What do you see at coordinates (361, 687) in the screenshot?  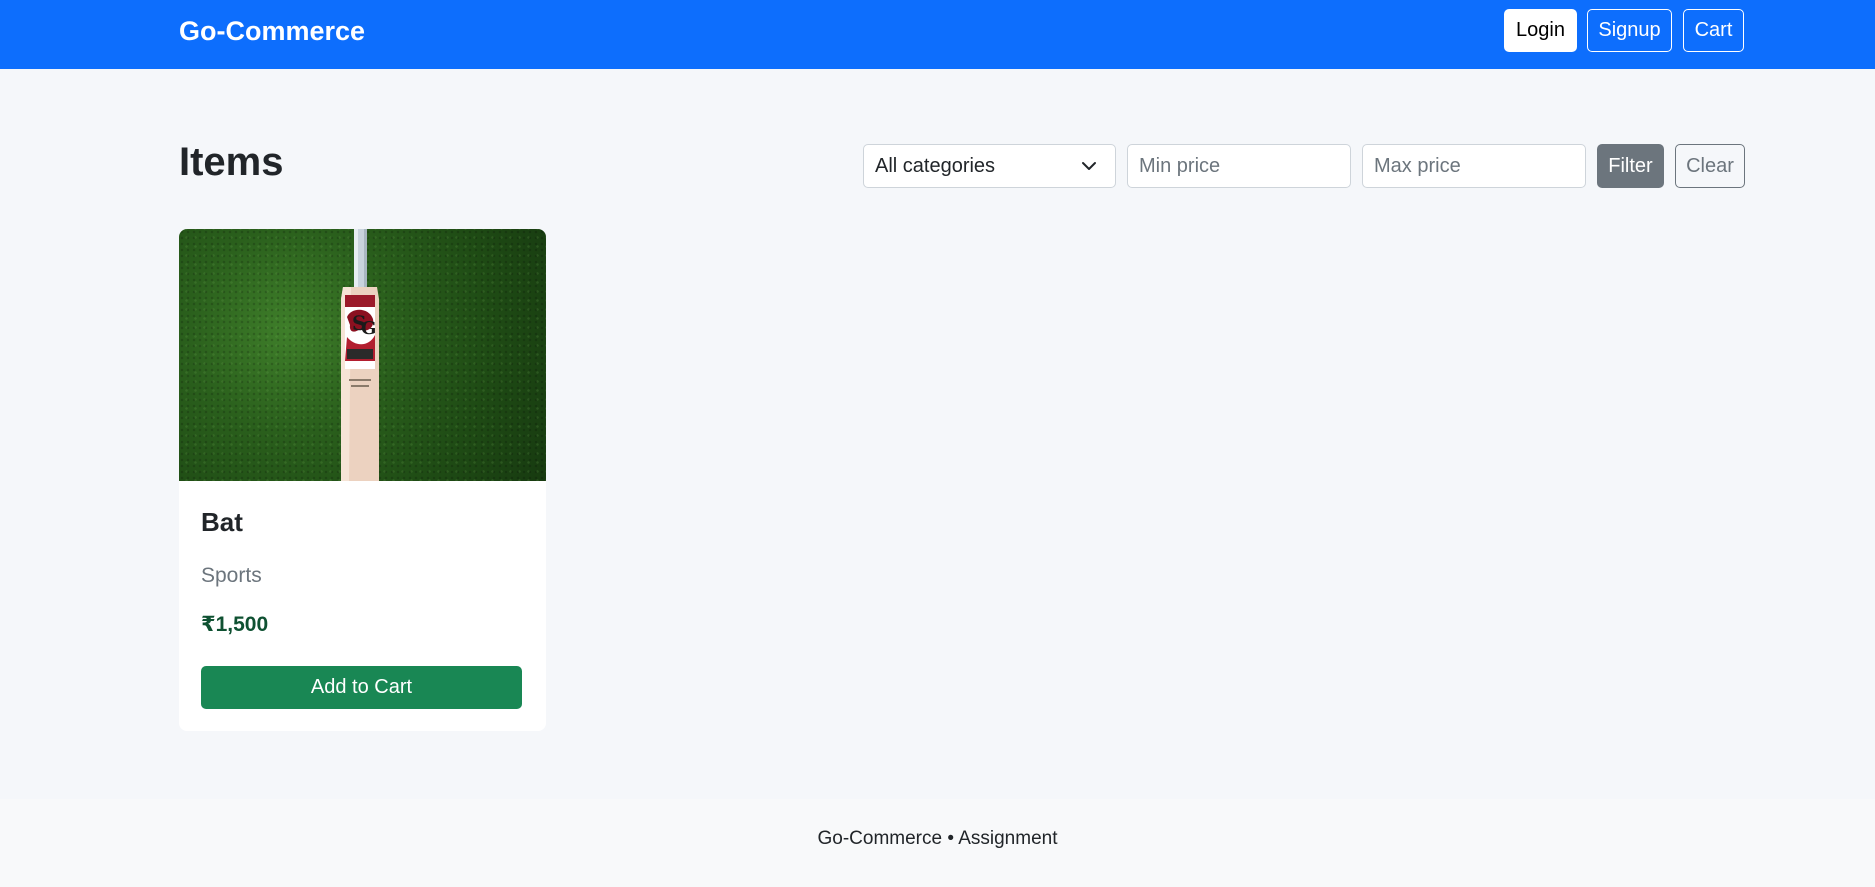 I see `add-to-cart-button: Add to Cart` at bounding box center [361, 687].